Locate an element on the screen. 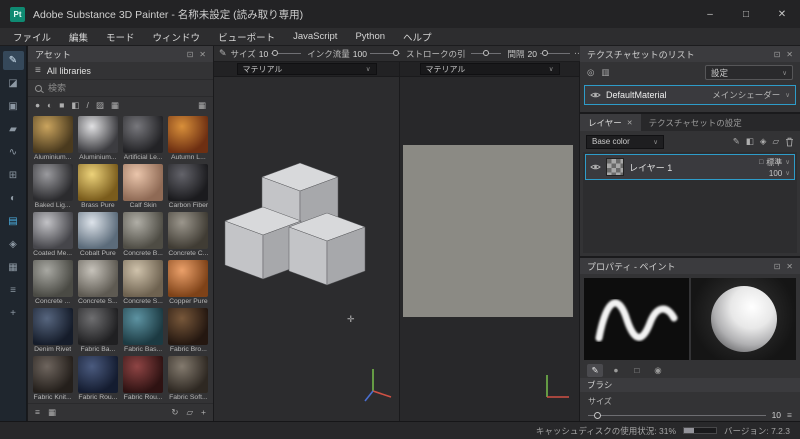 The height and width of the screenshot is (439, 800). library-selector: ≡ All libraries is located at coordinates (120, 71).